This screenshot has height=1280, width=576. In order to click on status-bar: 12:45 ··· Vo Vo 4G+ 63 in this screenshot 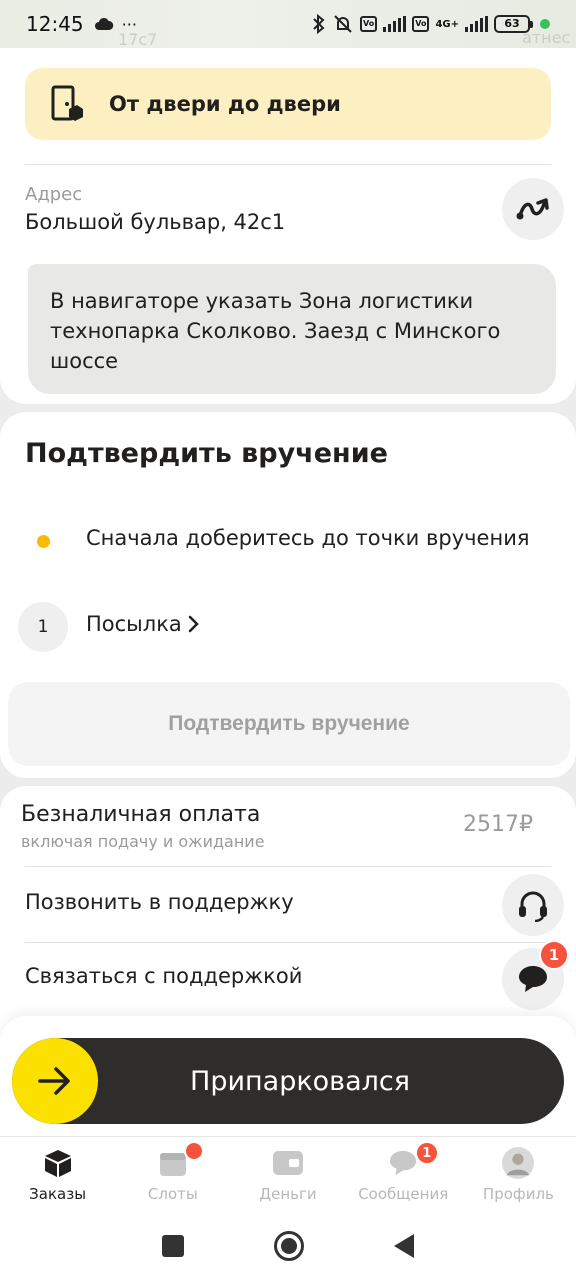, I will do `click(288, 24)`.